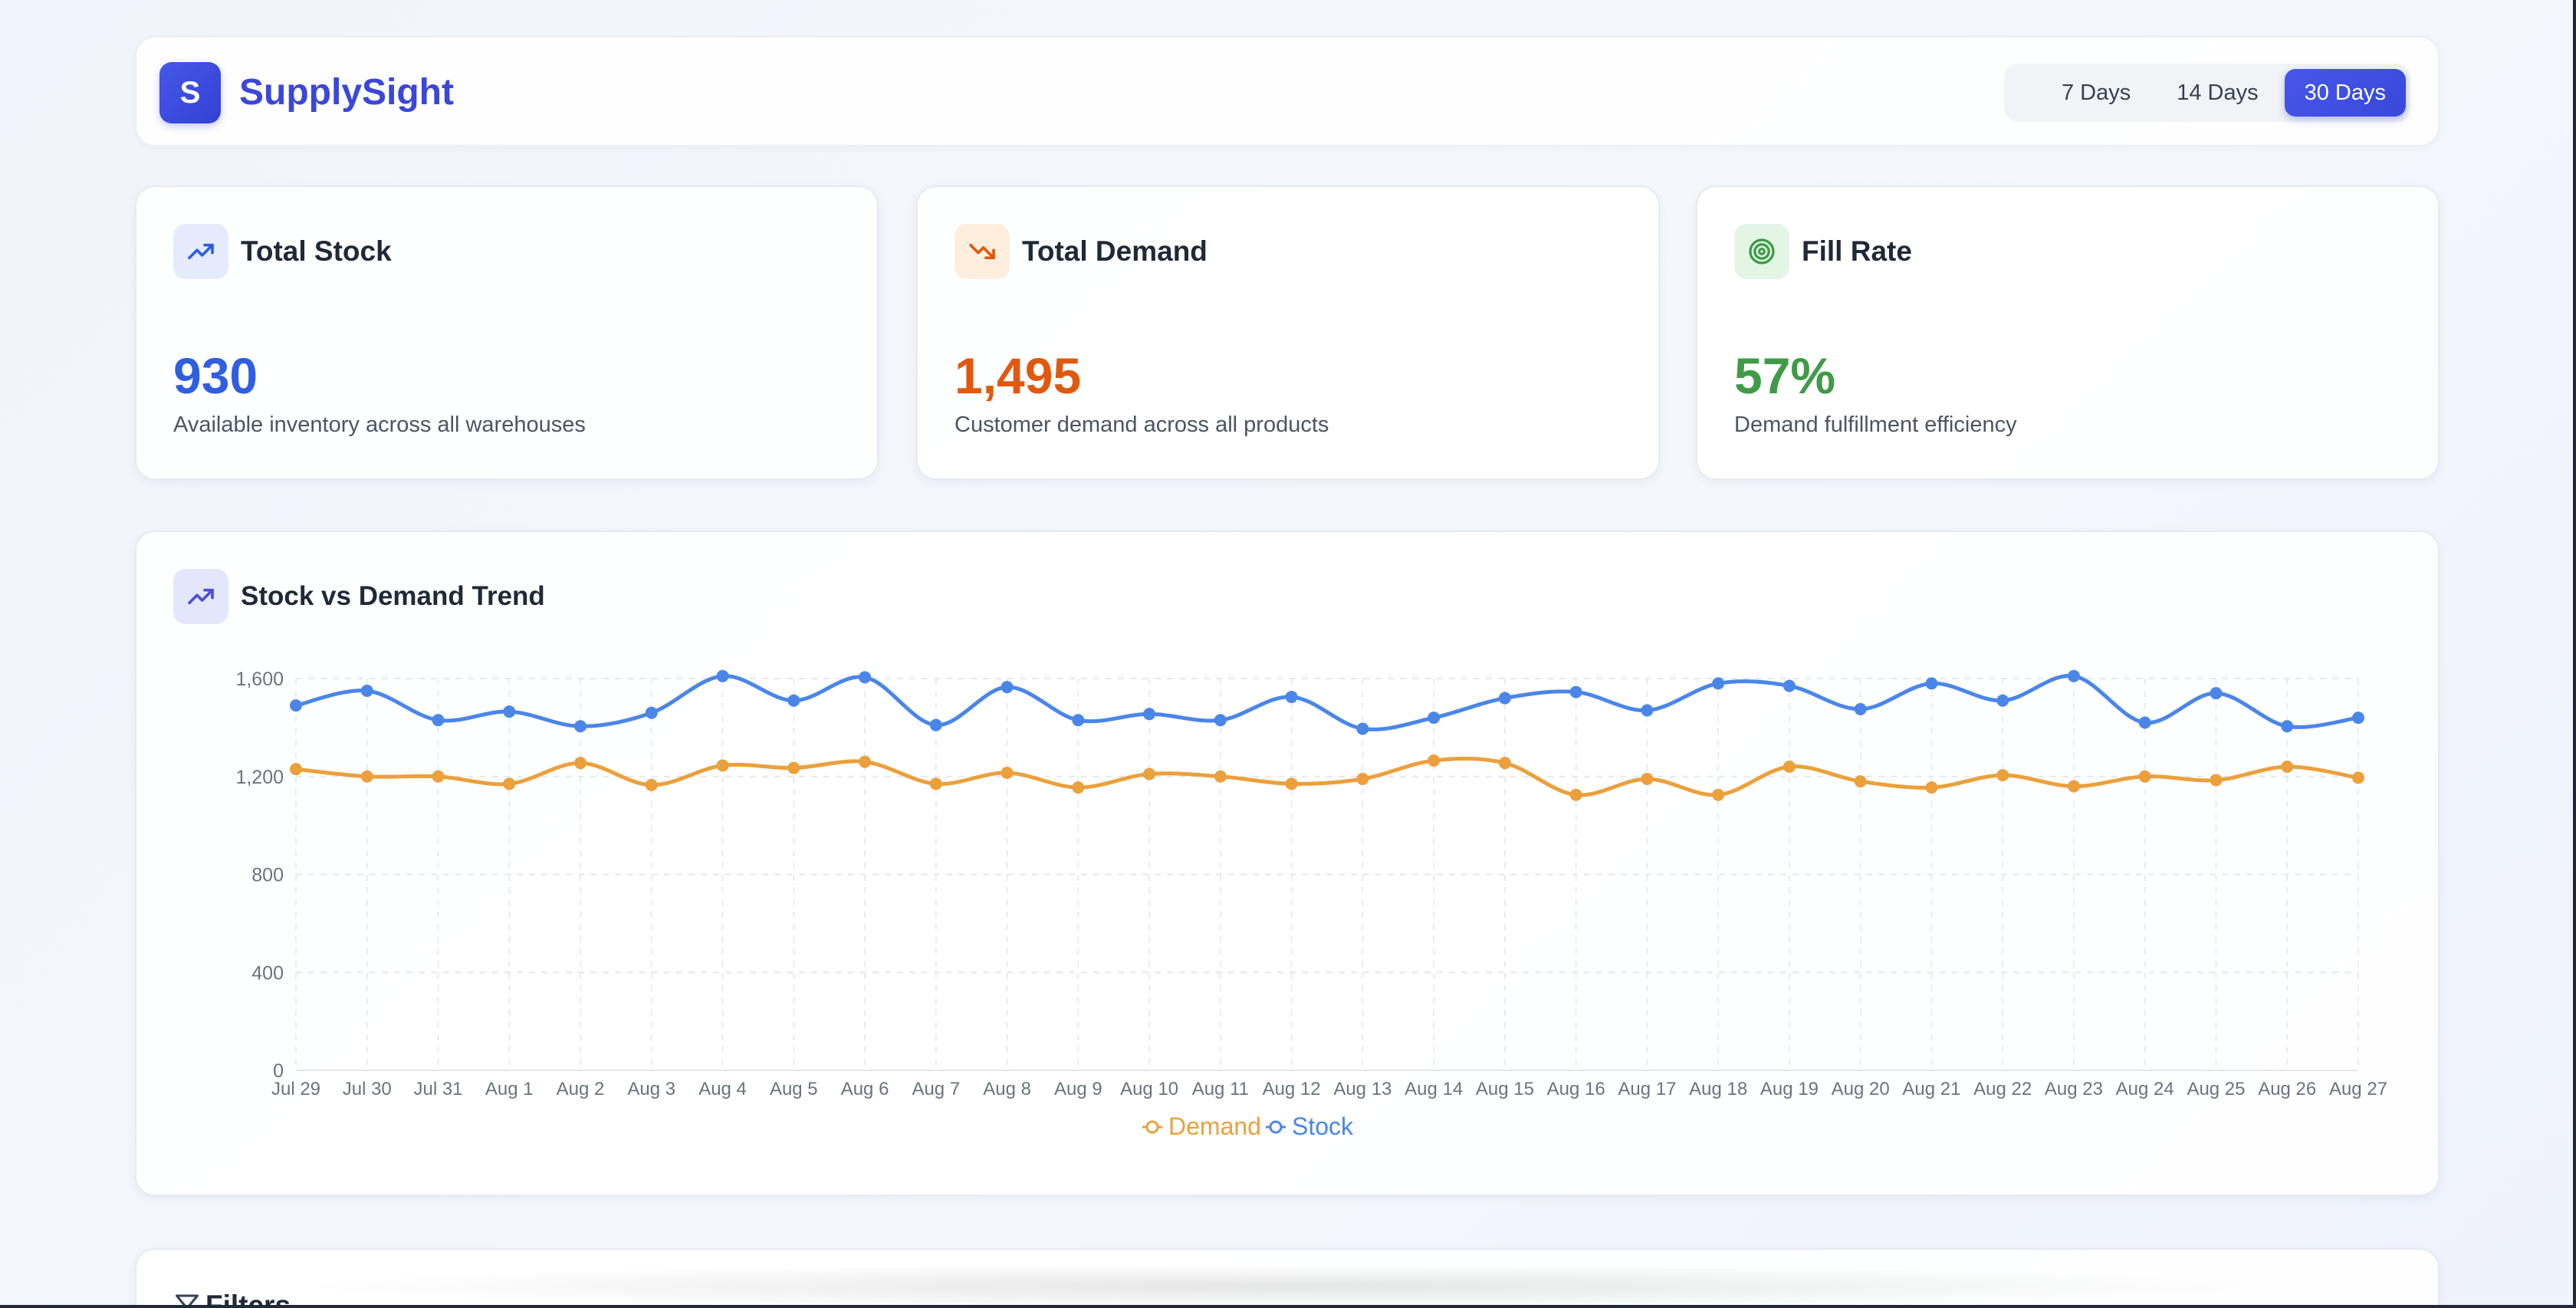 The image size is (2576, 1308). Describe the element at coordinates (260, 777) in the screenshot. I see `y-tick-label: 1,200` at that location.